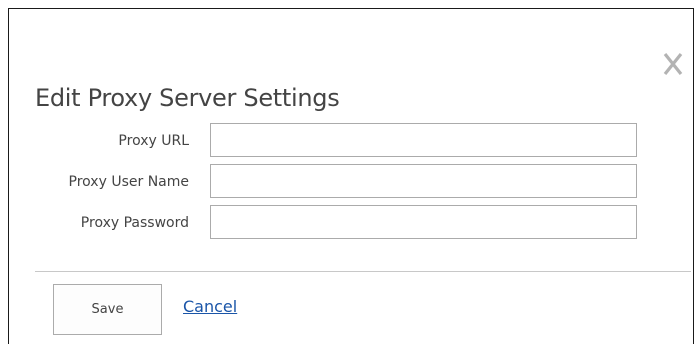 The height and width of the screenshot is (345, 696). What do you see at coordinates (423, 222) in the screenshot?
I see `proxy-password-input` at bounding box center [423, 222].